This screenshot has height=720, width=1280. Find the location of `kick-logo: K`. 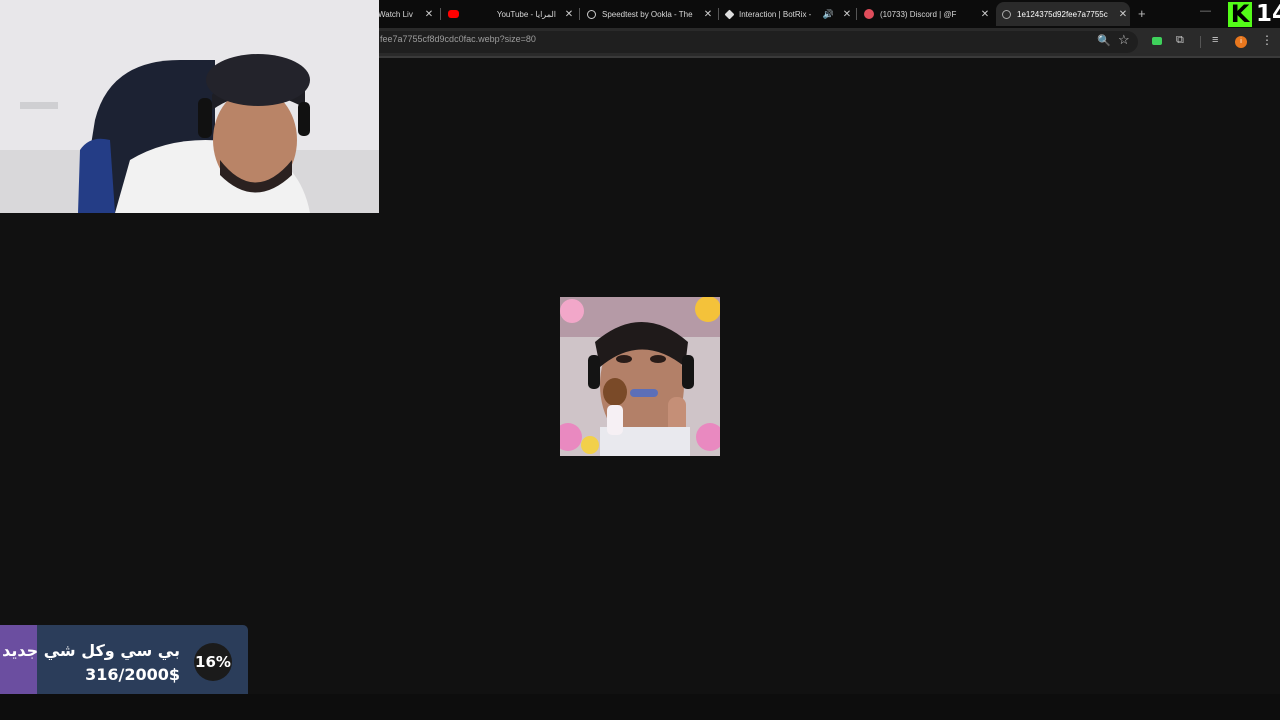

kick-logo: K is located at coordinates (1240, 14).